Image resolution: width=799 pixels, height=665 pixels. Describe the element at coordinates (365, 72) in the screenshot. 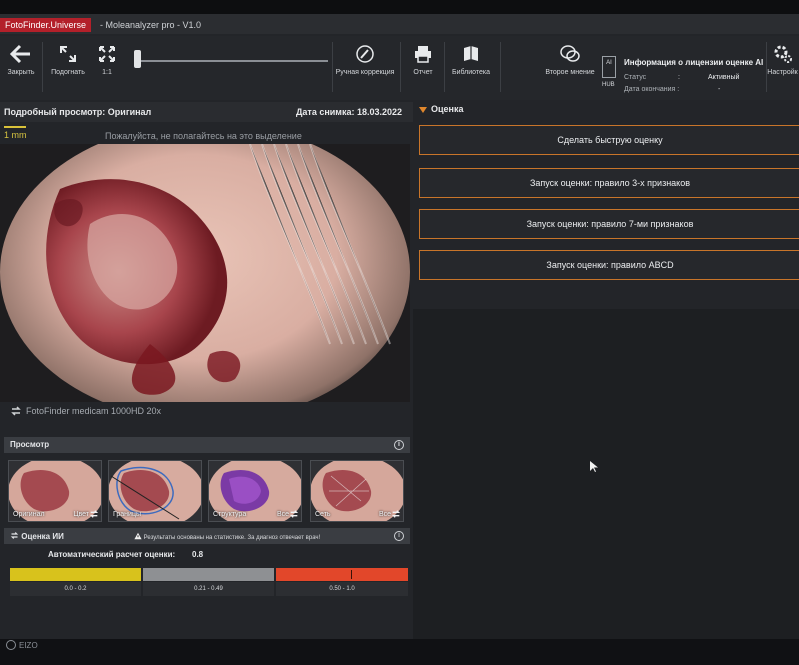

I see `manual-correction-label: Ручная коррекция` at that location.